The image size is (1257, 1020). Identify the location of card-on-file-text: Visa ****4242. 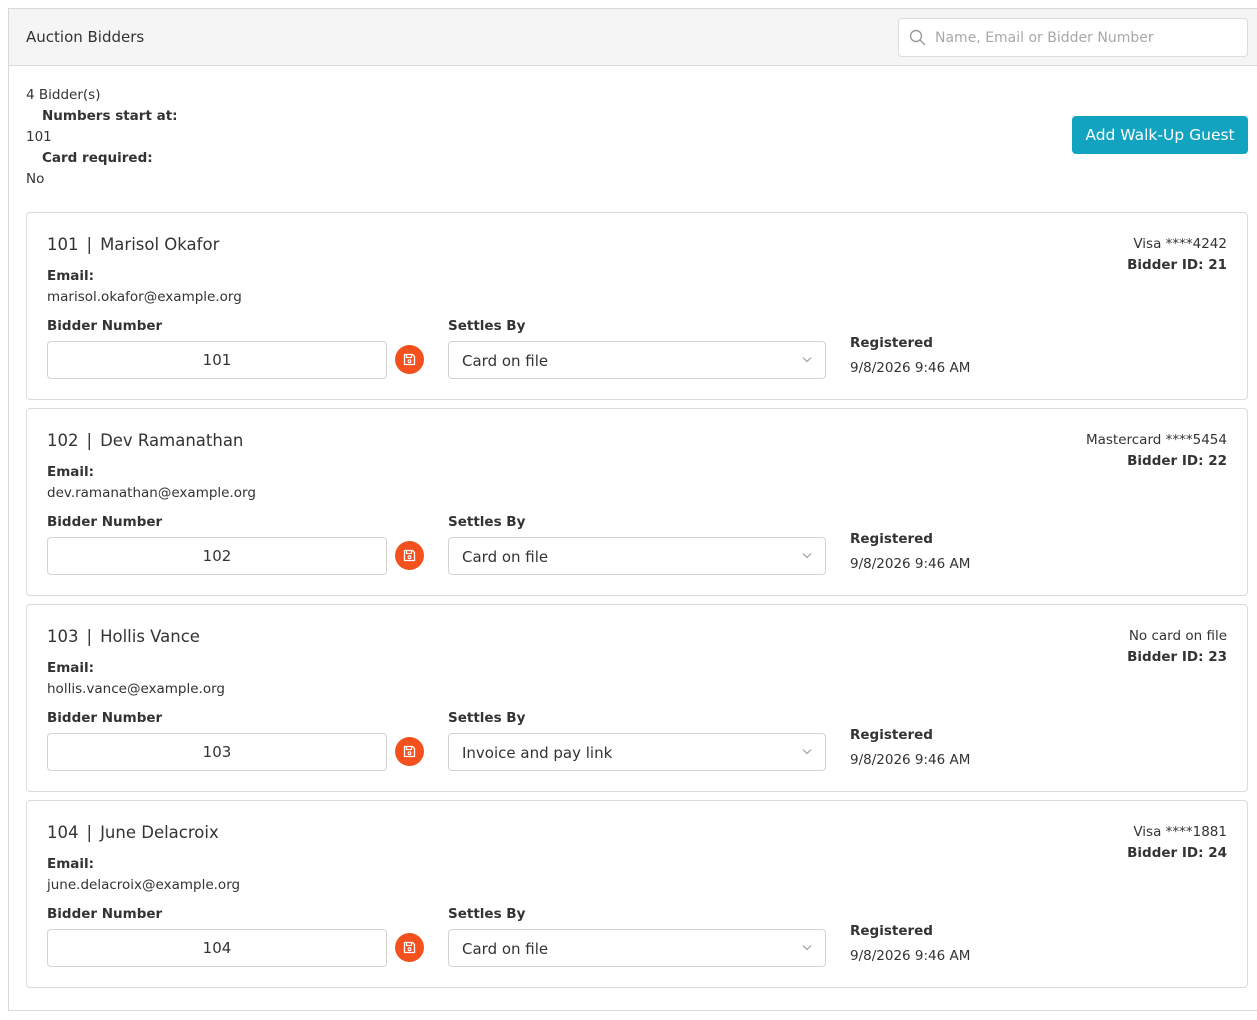
(1180, 244).